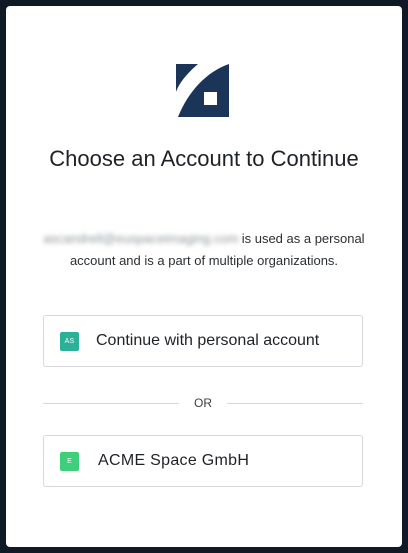 This screenshot has height=553, width=408. I want to click on page-title: Choose an Account to Continue, so click(204, 158).